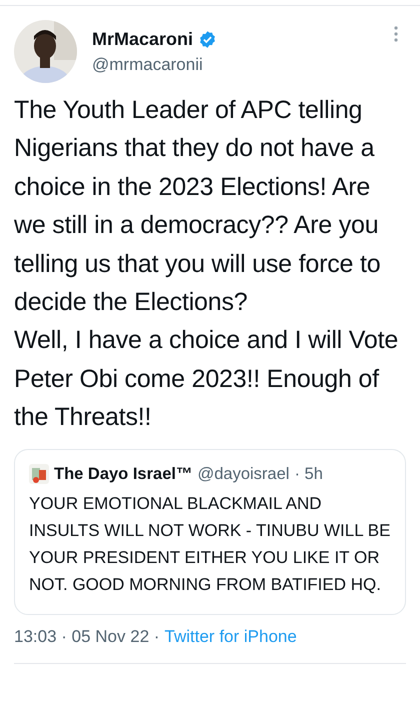 The image size is (420, 720). Describe the element at coordinates (243, 474) in the screenshot. I see `quoted-author-handle: @dayoisrael` at that location.